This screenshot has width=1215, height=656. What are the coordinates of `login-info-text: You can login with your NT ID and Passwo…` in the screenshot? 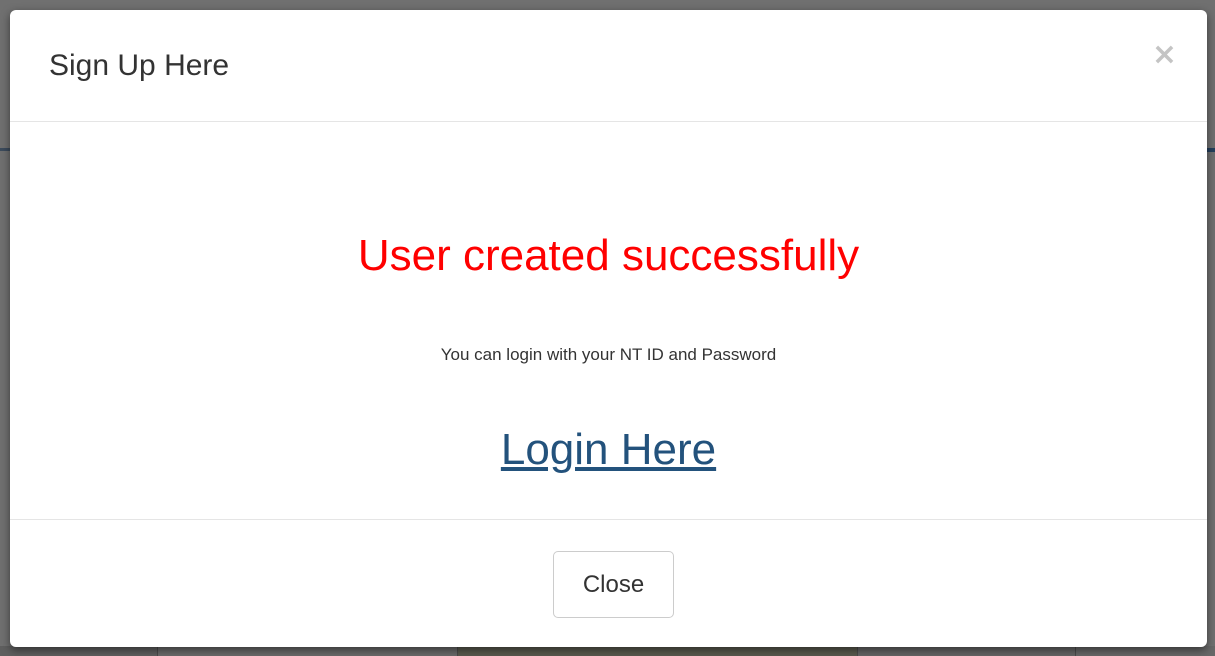 It's located at (608, 354).